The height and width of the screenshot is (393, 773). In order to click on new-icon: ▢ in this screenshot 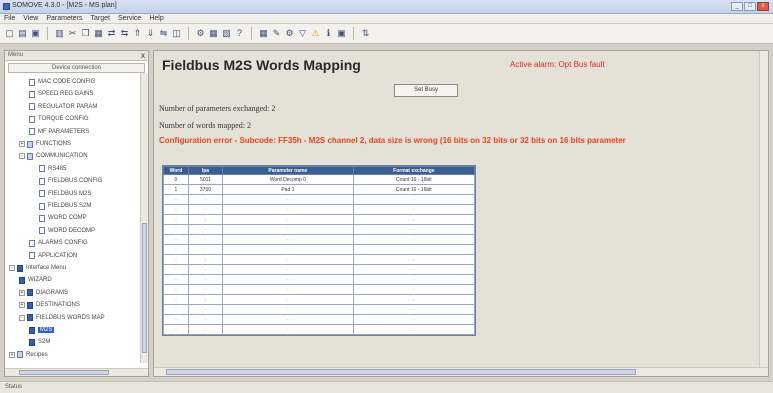, I will do `click(9, 33)`.